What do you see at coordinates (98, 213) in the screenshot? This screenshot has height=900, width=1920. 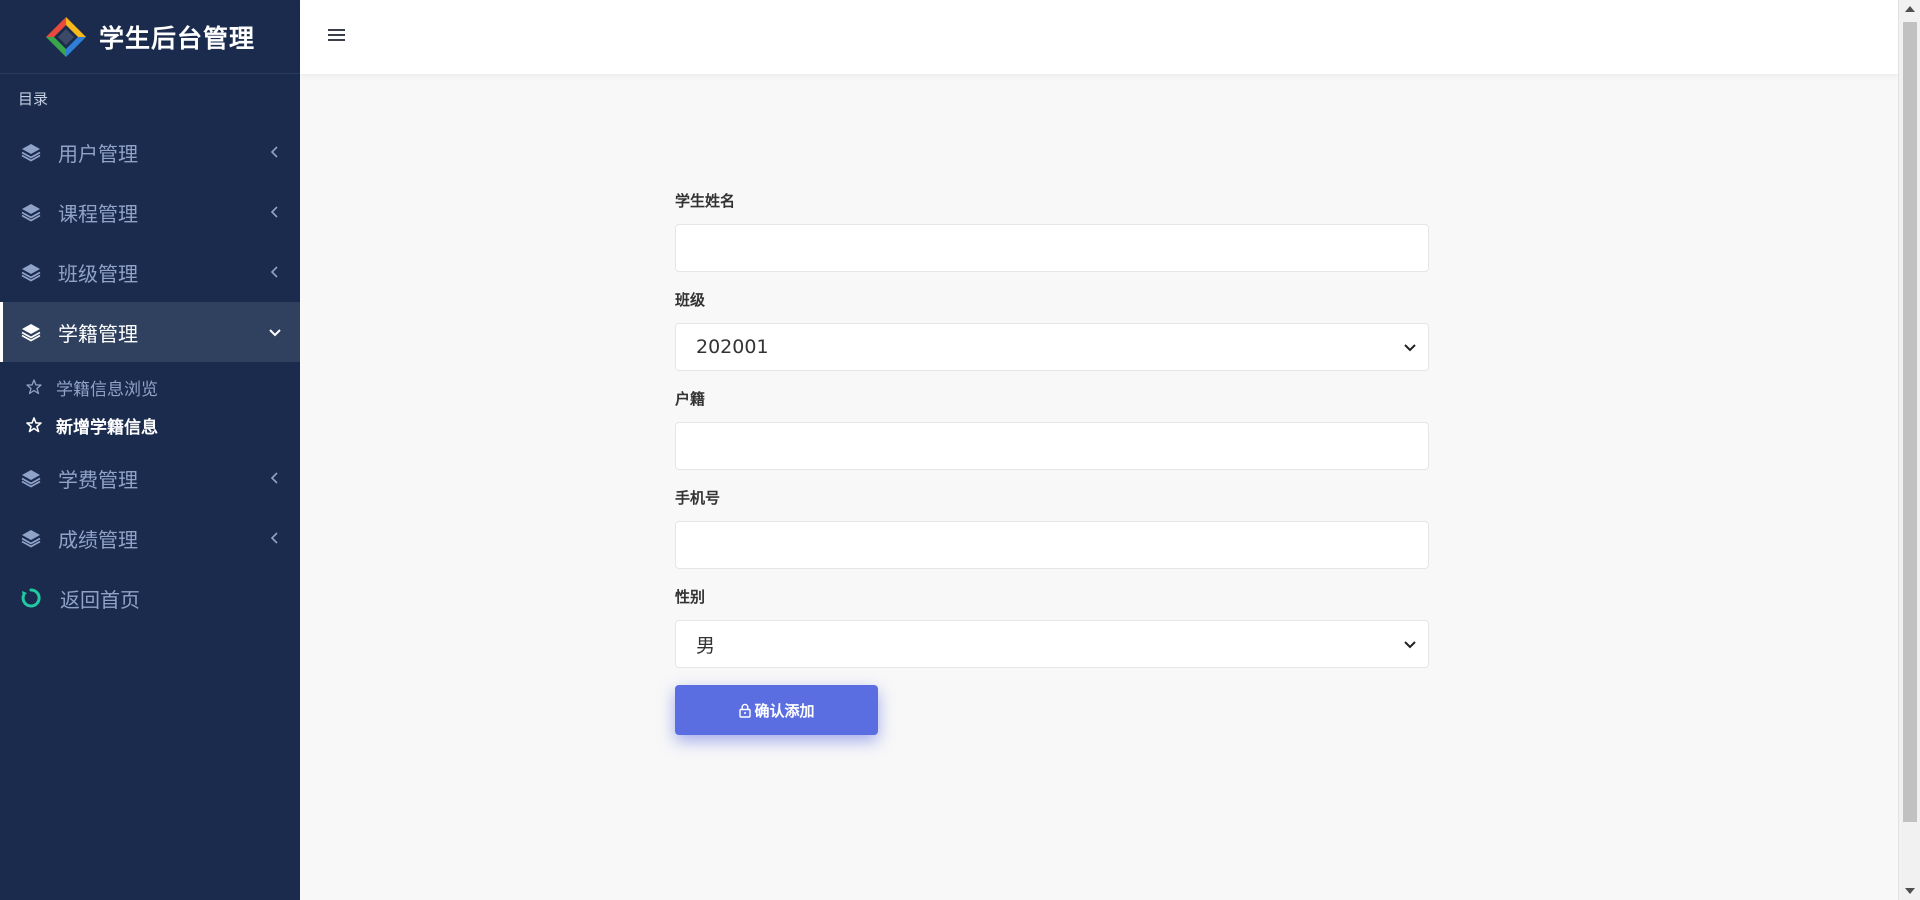 I see `sidebar-item-label: 课程管理` at bounding box center [98, 213].